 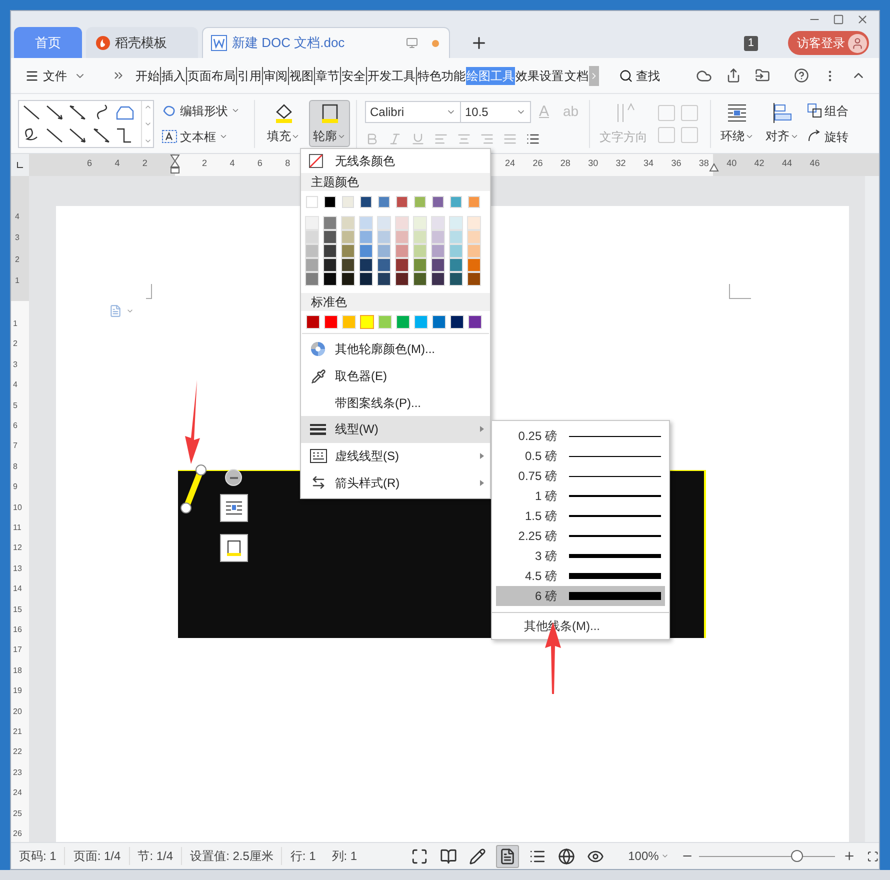 What do you see at coordinates (496, 112) in the screenshot?
I see `font-size-field: 10.5` at bounding box center [496, 112].